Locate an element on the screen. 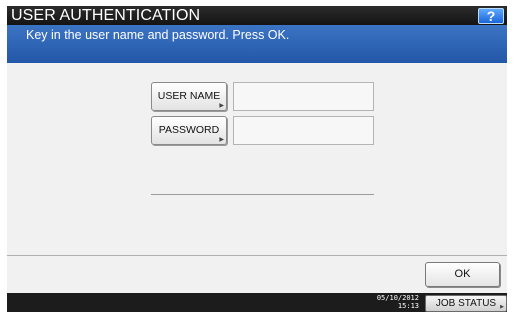  date-text: 05/10/2012 is located at coordinates (397, 298).